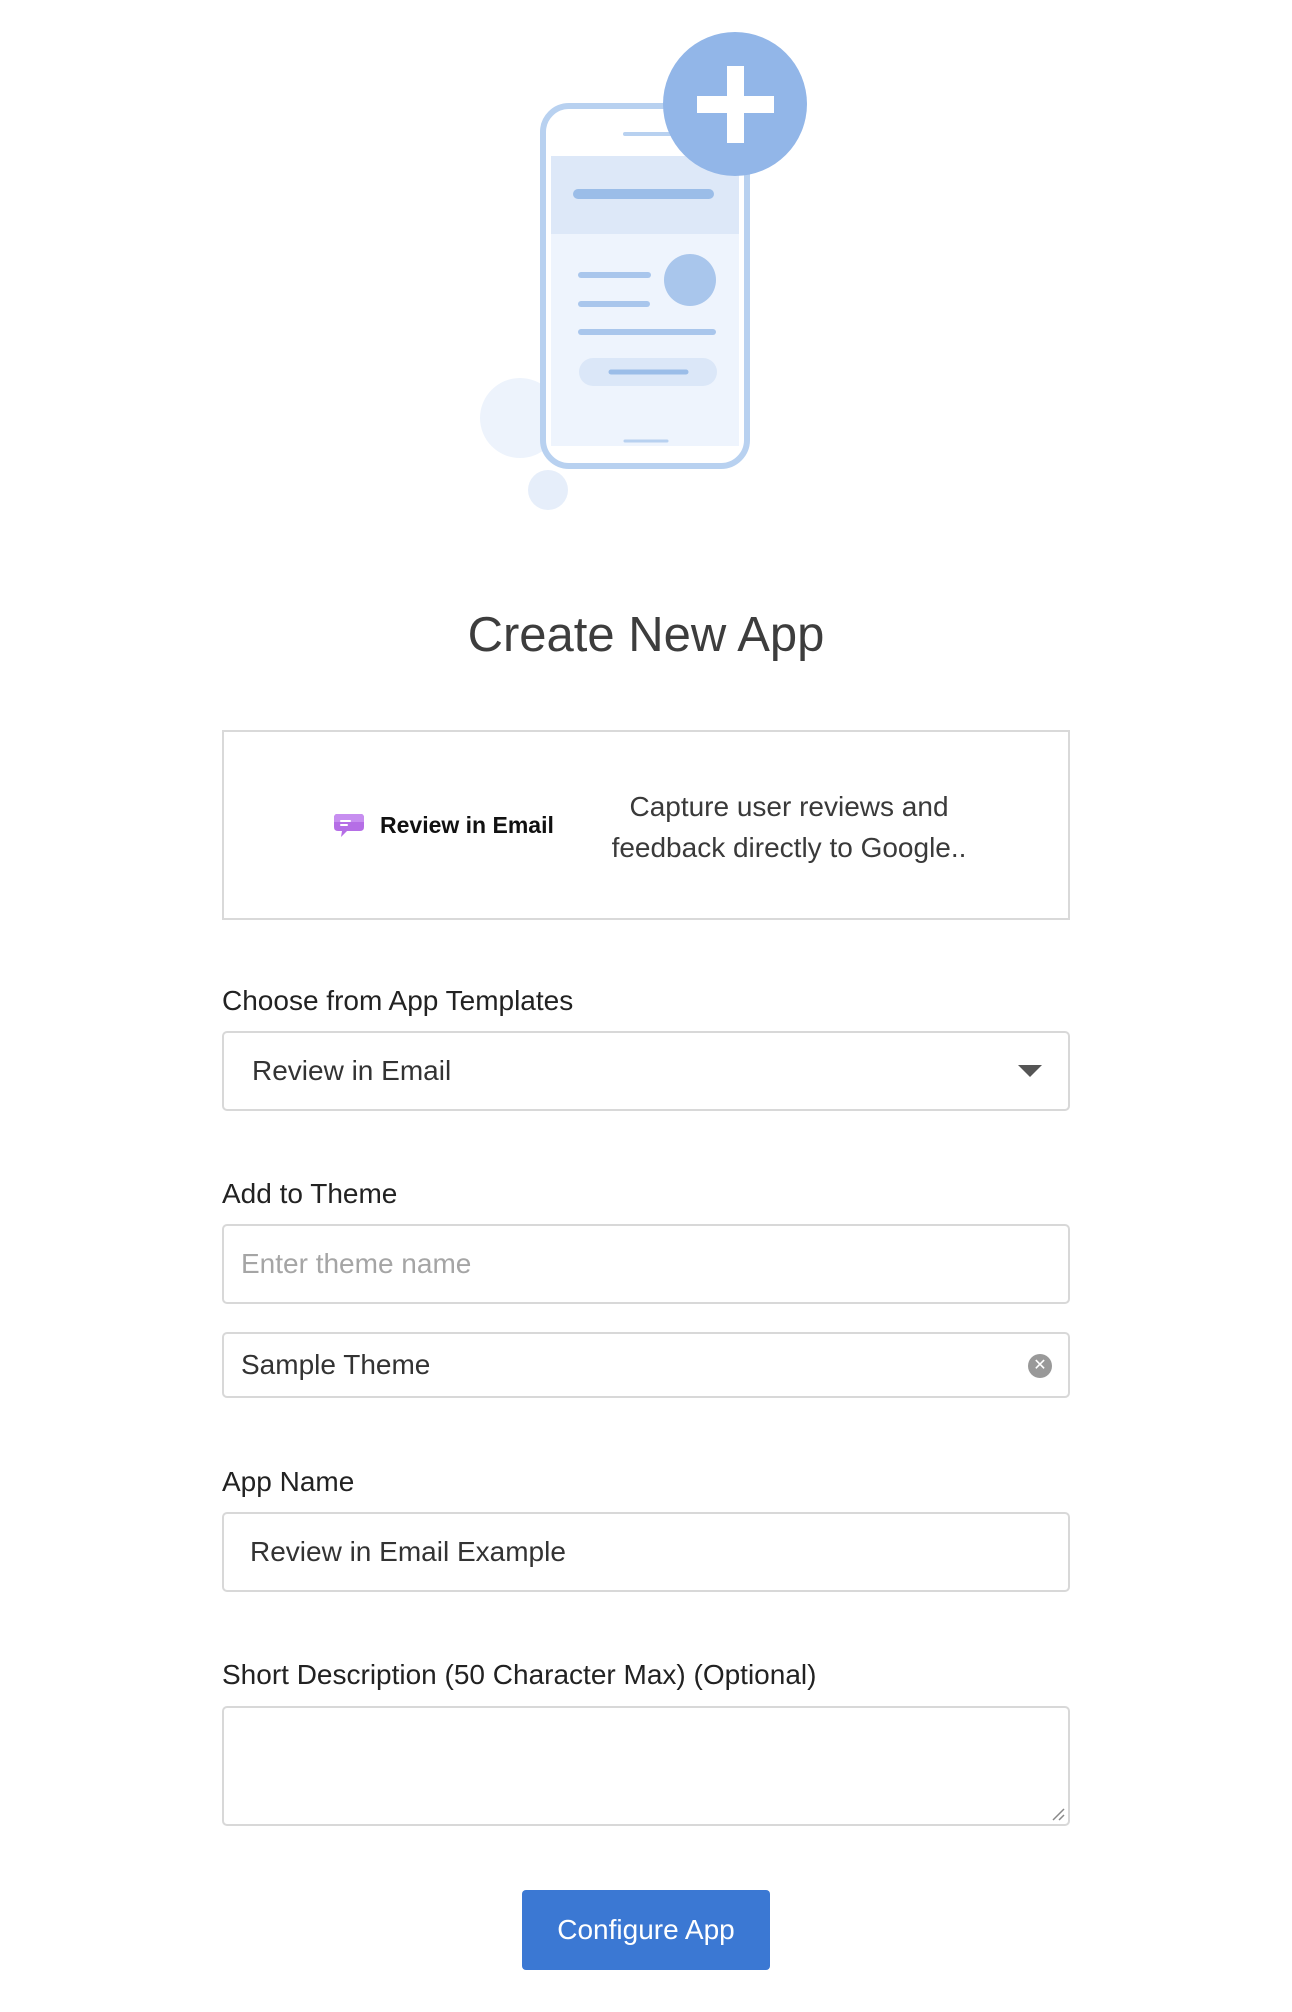 This screenshot has width=1292, height=2012. What do you see at coordinates (288, 1481) in the screenshot?
I see `app-name-label: App Name` at bounding box center [288, 1481].